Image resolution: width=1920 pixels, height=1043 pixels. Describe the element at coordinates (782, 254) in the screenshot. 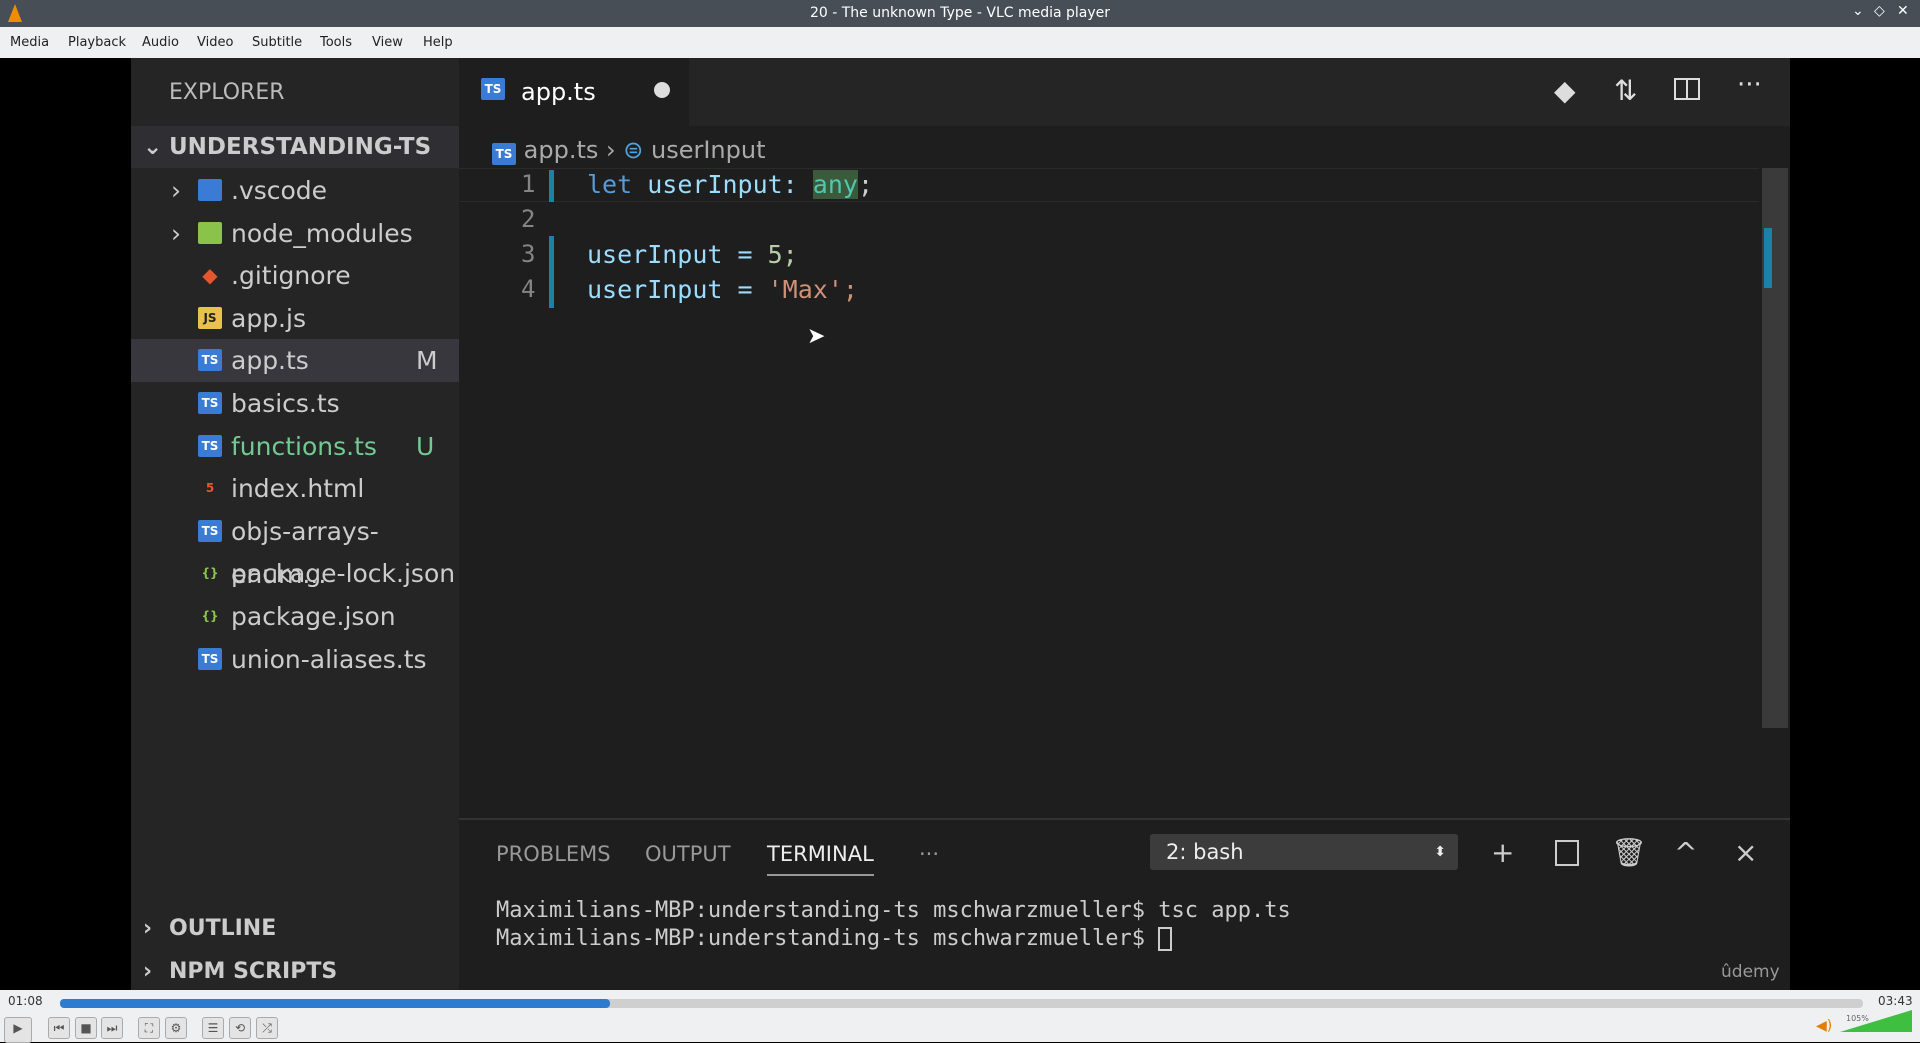

I see `code-token-rest: 5;` at that location.